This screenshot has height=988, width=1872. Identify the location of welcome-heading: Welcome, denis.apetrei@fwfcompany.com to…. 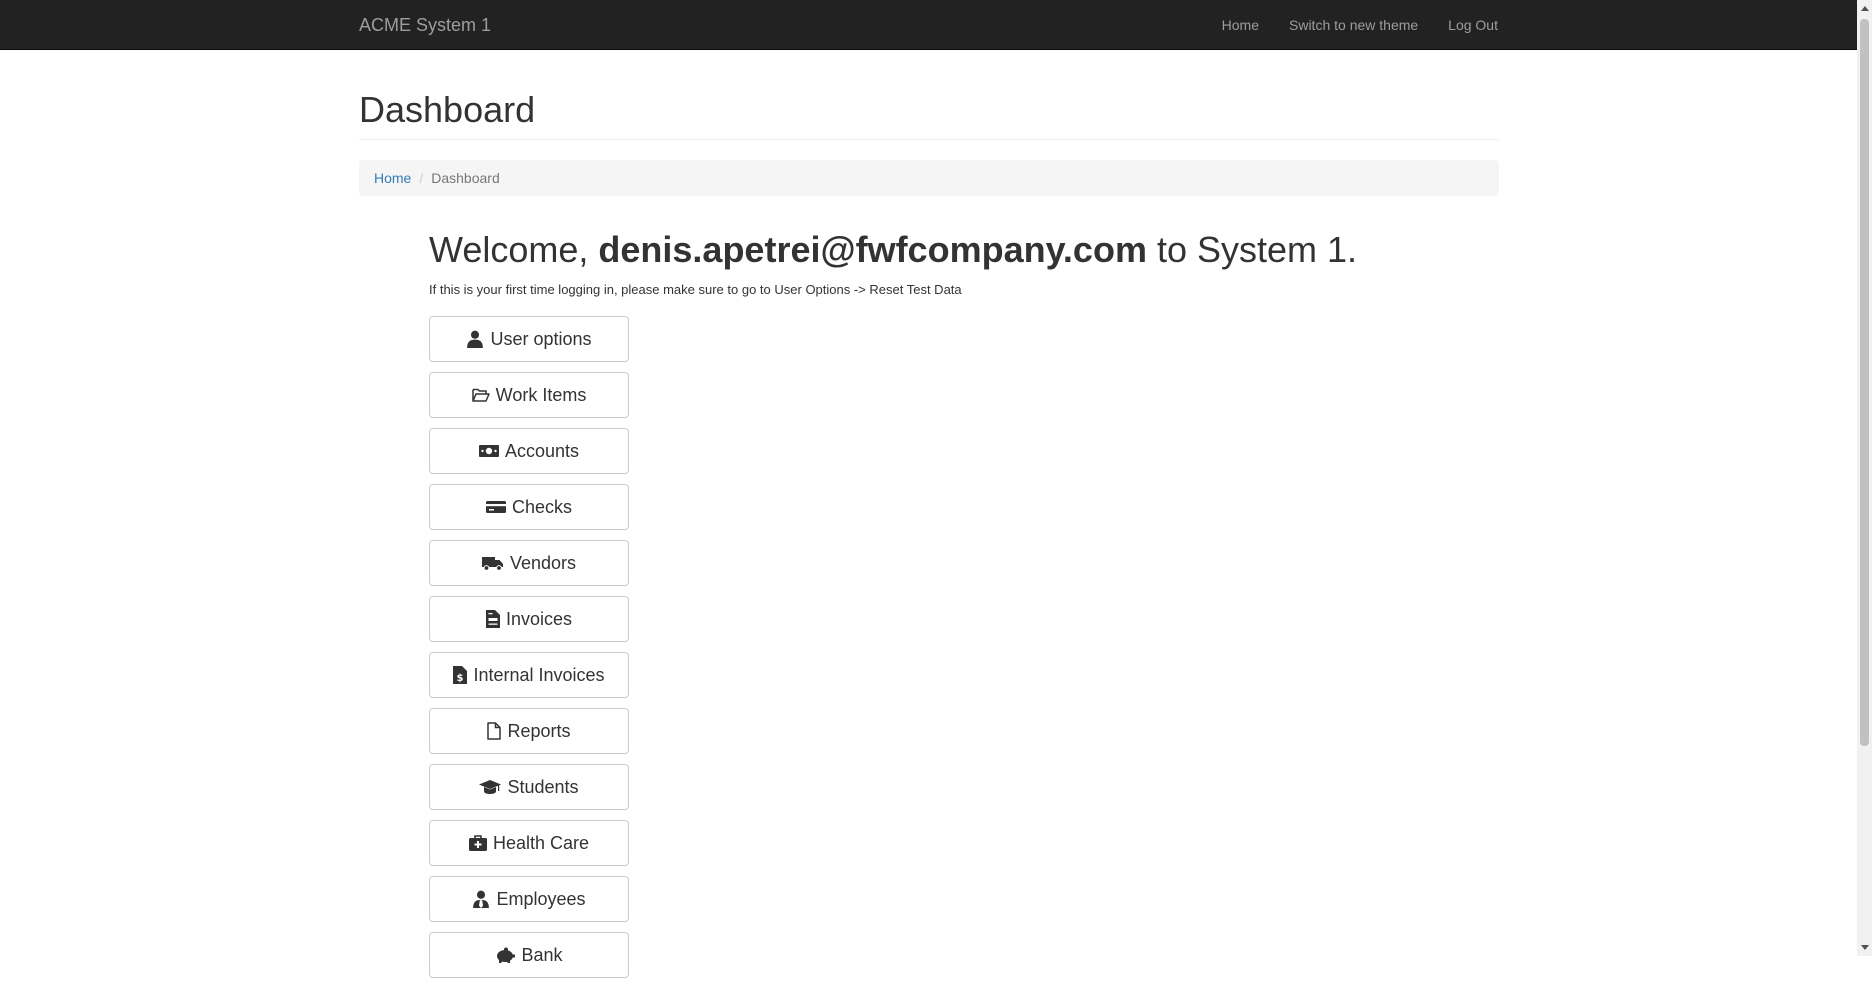
(893, 250).